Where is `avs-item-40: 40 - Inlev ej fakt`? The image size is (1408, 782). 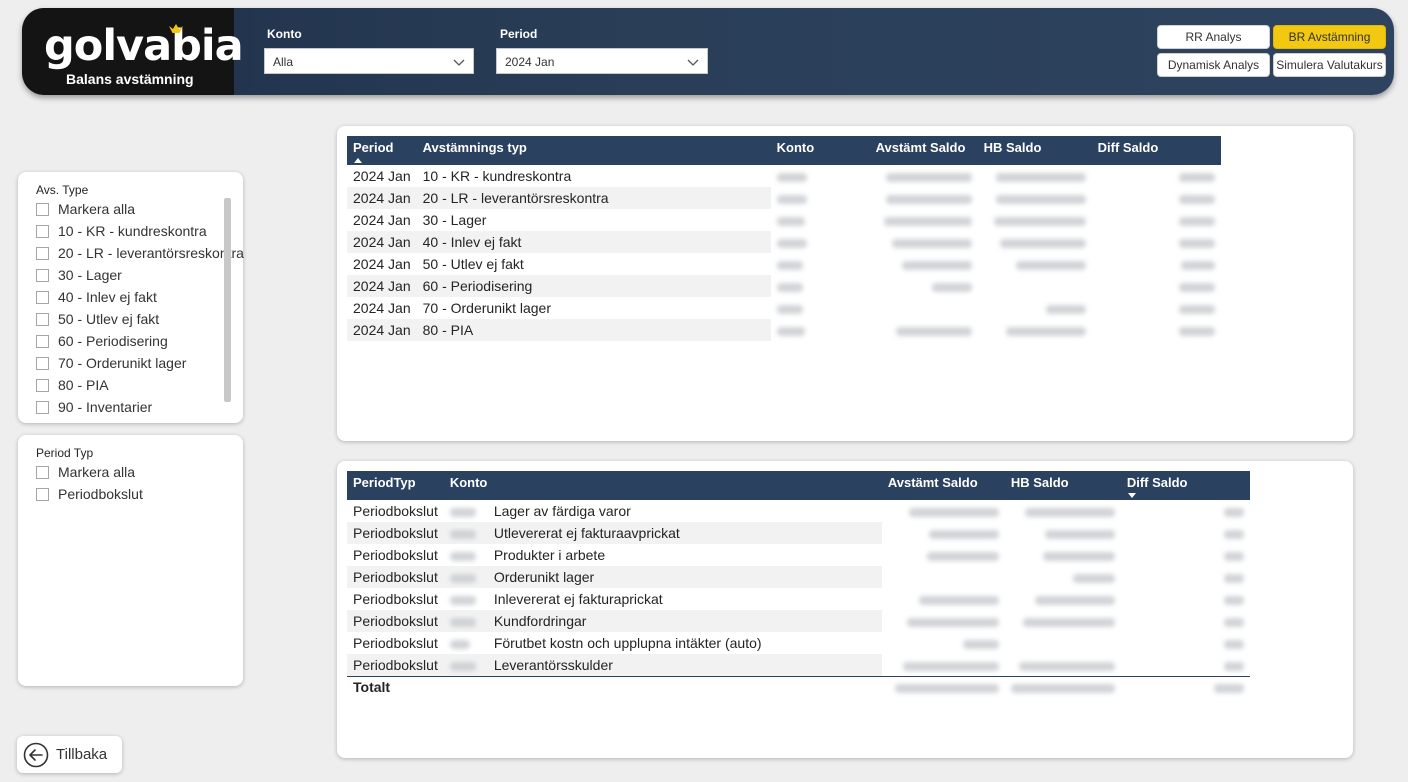 avs-item-40: 40 - Inlev ej fakt is located at coordinates (96, 297).